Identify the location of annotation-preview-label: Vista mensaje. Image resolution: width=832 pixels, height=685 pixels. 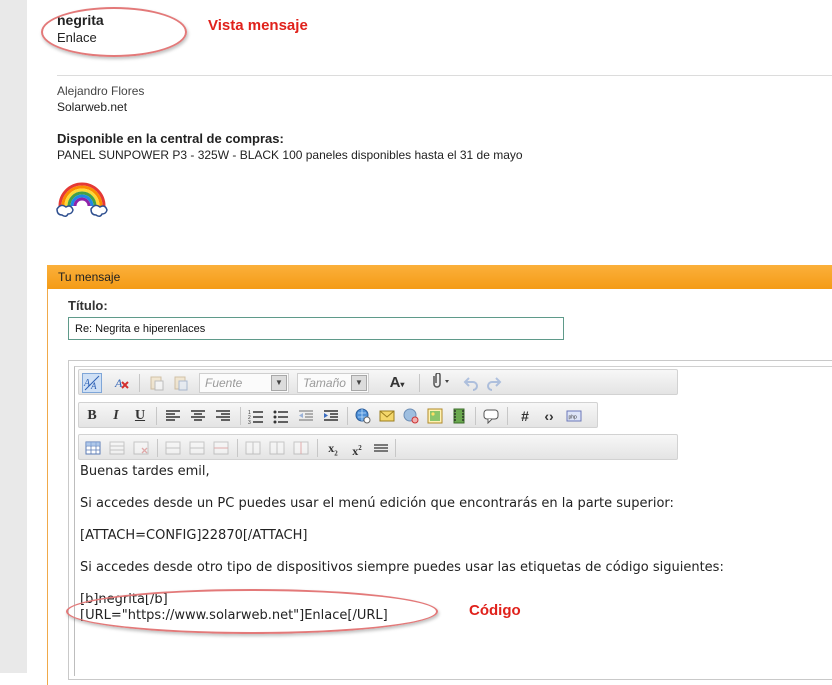
(258, 25).